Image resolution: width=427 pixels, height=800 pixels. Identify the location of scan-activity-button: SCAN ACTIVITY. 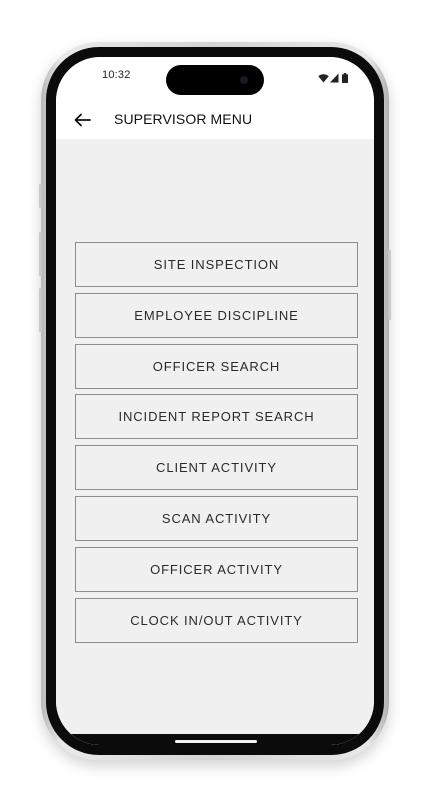
(216, 518).